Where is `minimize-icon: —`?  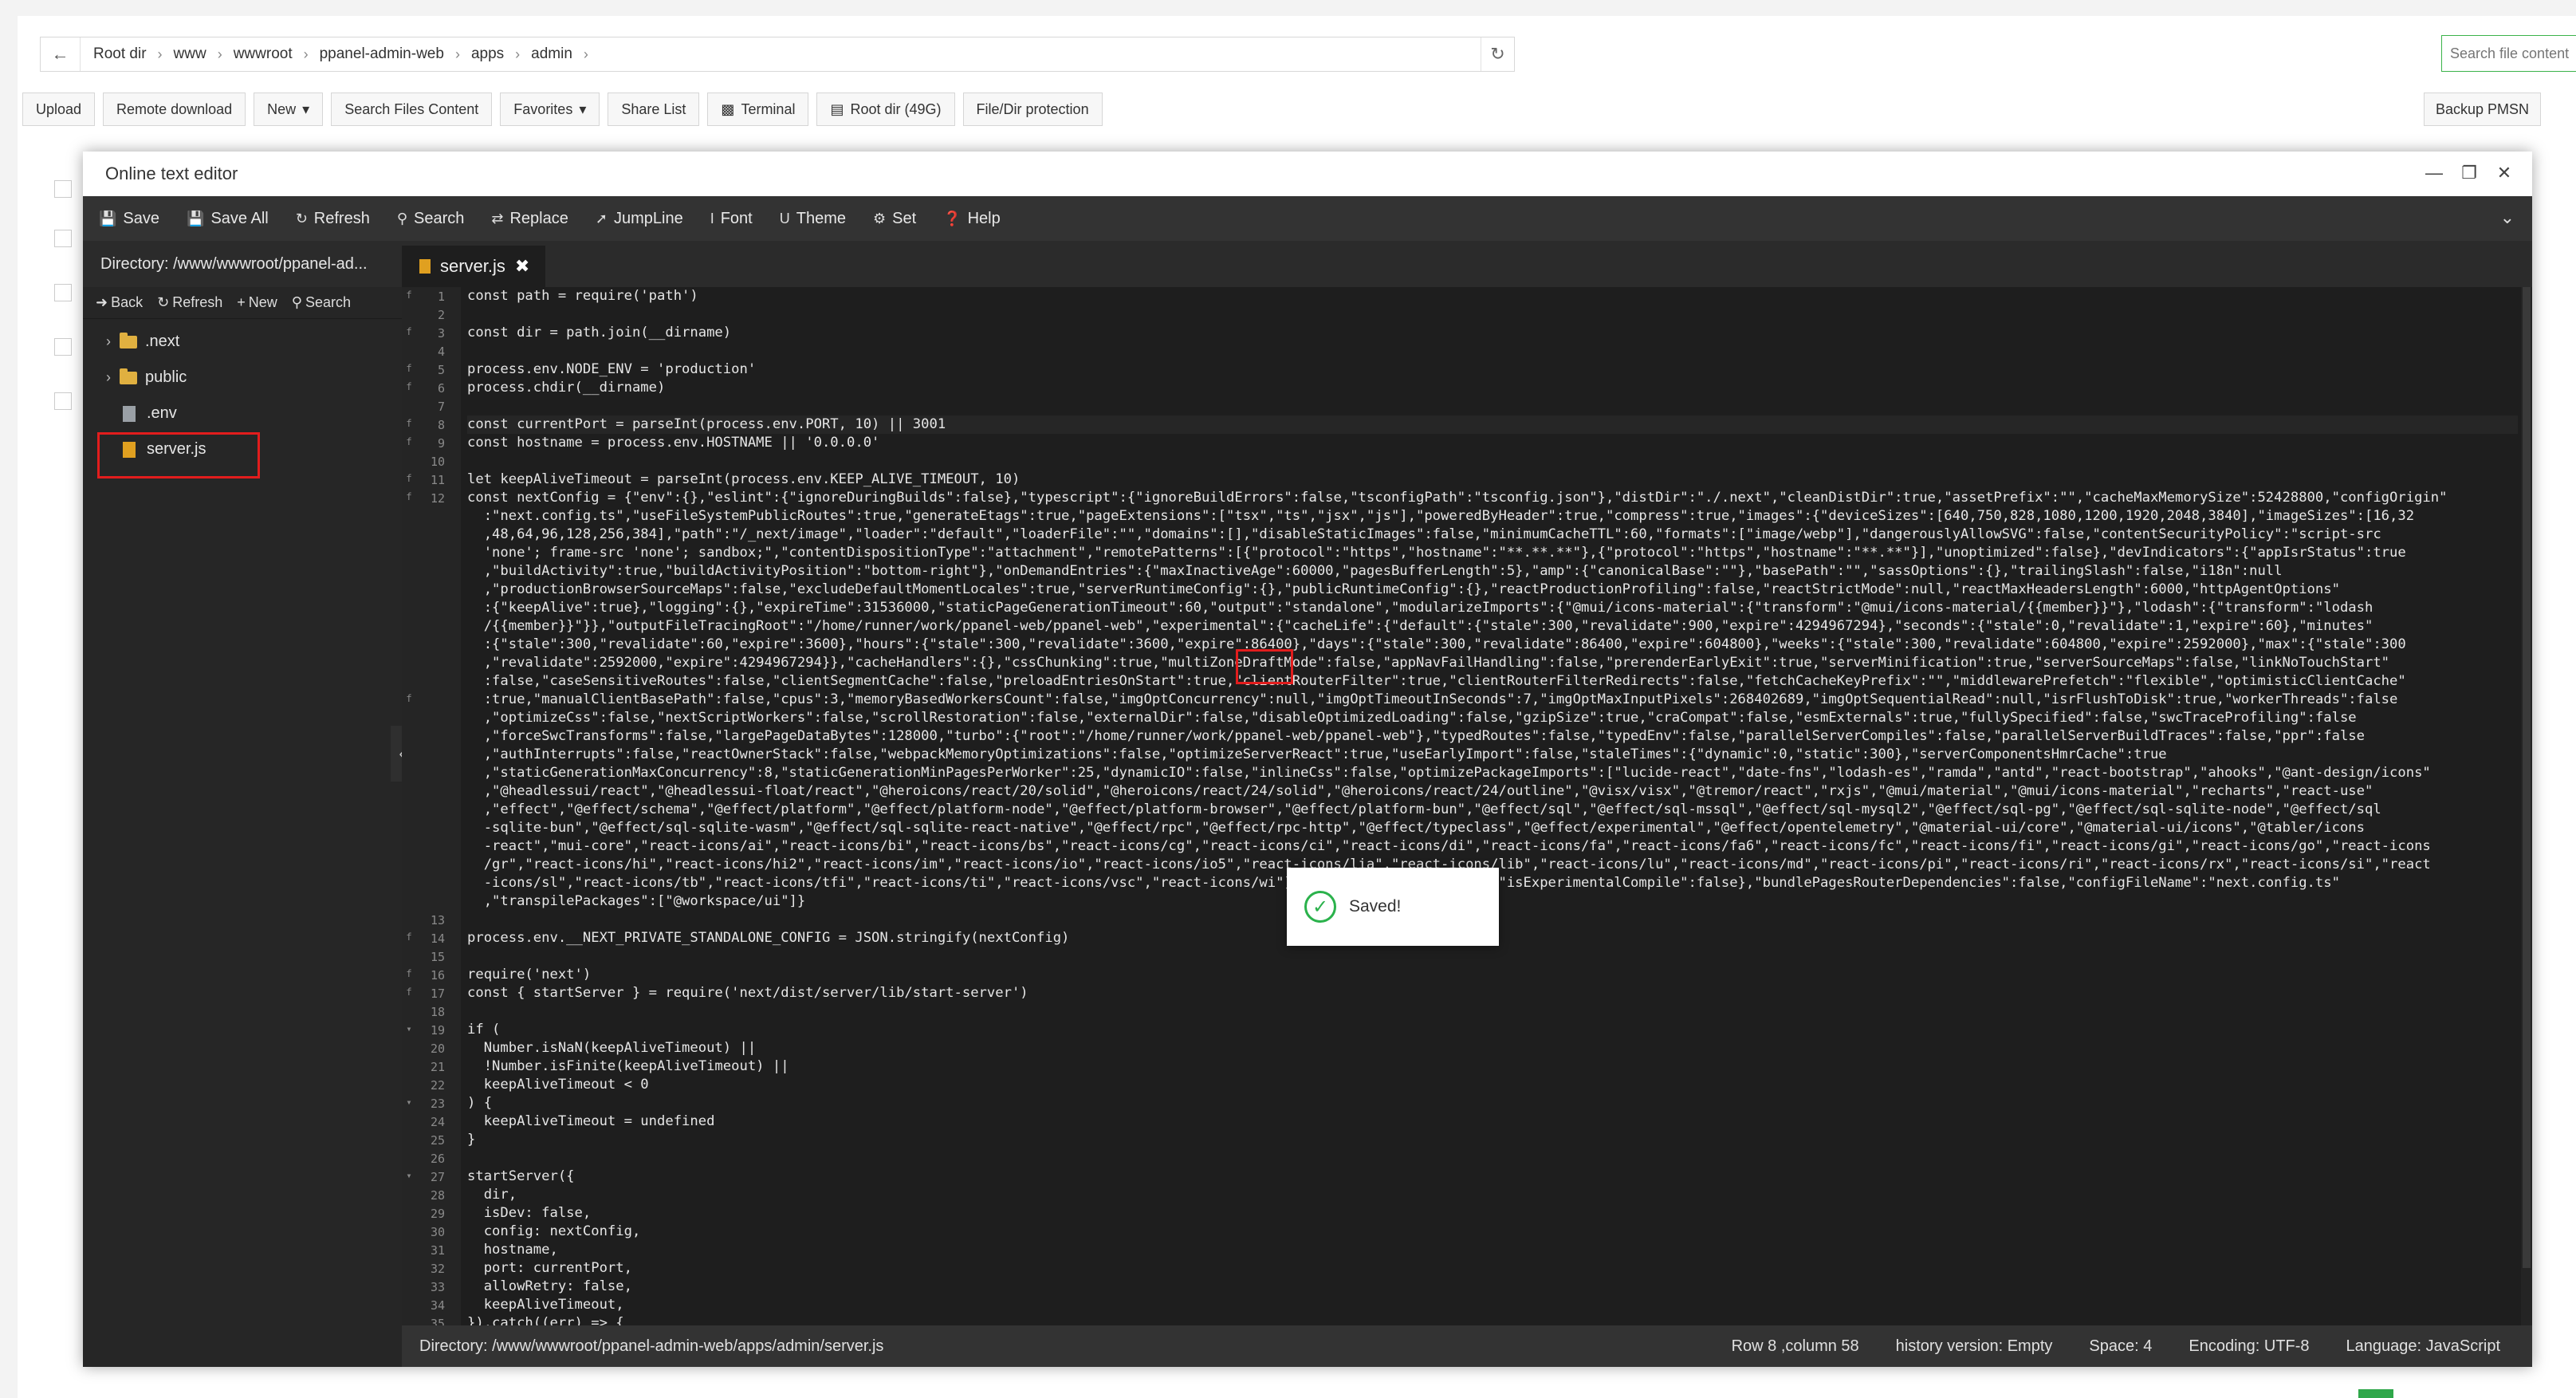 minimize-icon: — is located at coordinates (2434, 173).